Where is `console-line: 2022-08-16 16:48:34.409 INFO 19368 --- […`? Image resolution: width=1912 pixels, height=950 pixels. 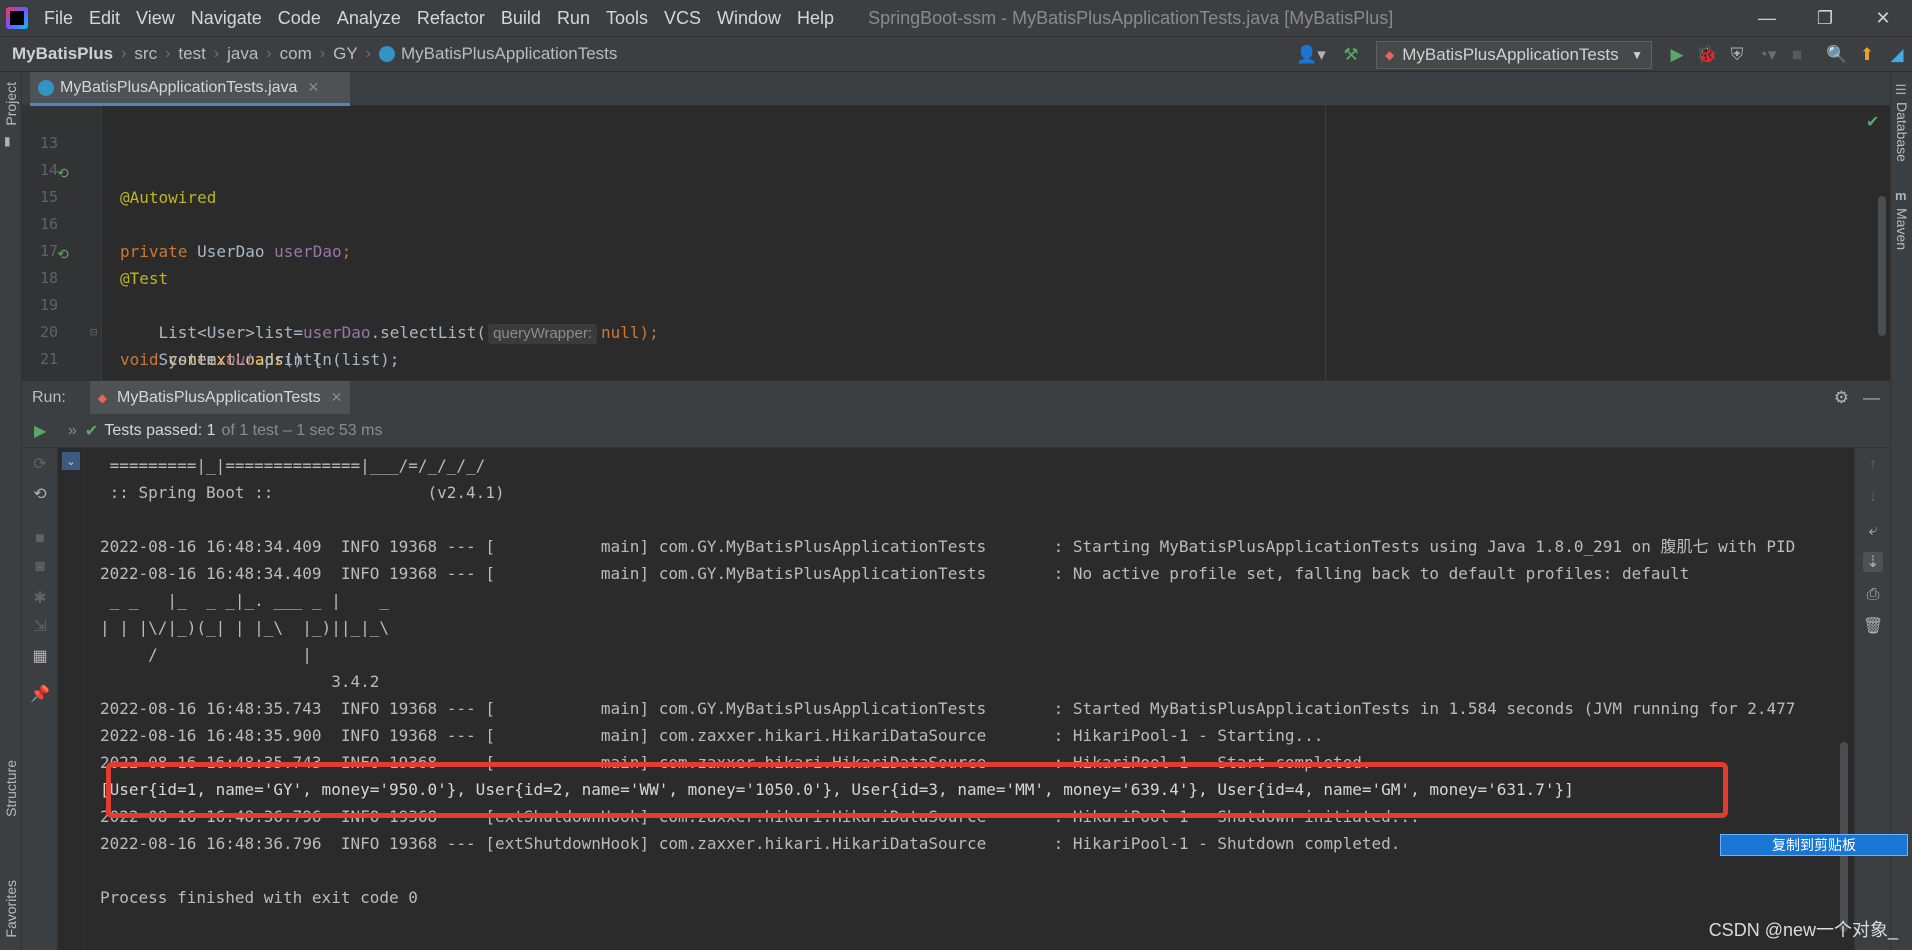 console-line: 2022-08-16 16:48:34.409 INFO 19368 --- [… is located at coordinates (948, 546).